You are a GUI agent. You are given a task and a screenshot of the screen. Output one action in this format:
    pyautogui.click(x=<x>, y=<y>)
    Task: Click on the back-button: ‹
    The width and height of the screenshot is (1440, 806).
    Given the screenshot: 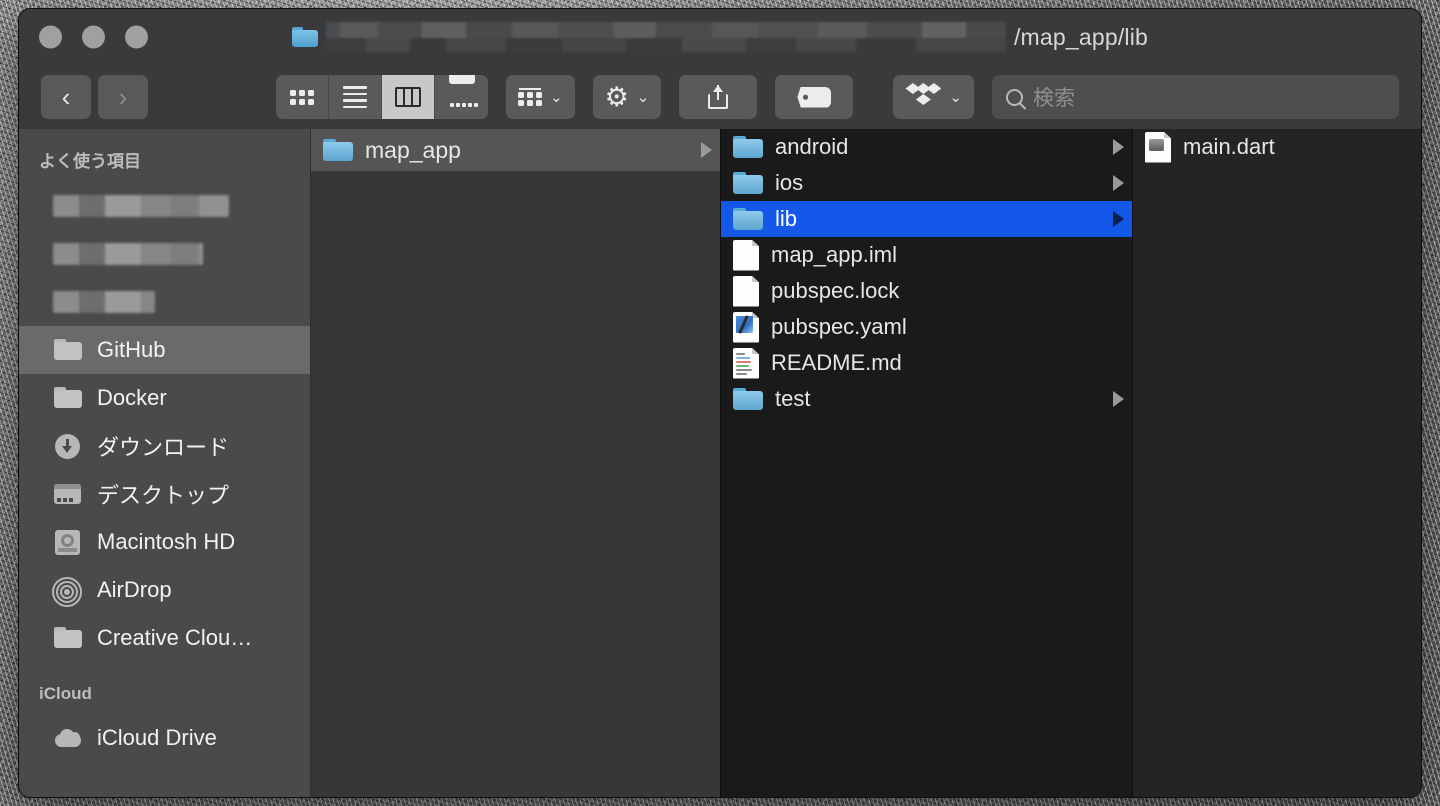 What is the action you would take?
    pyautogui.click(x=66, y=97)
    